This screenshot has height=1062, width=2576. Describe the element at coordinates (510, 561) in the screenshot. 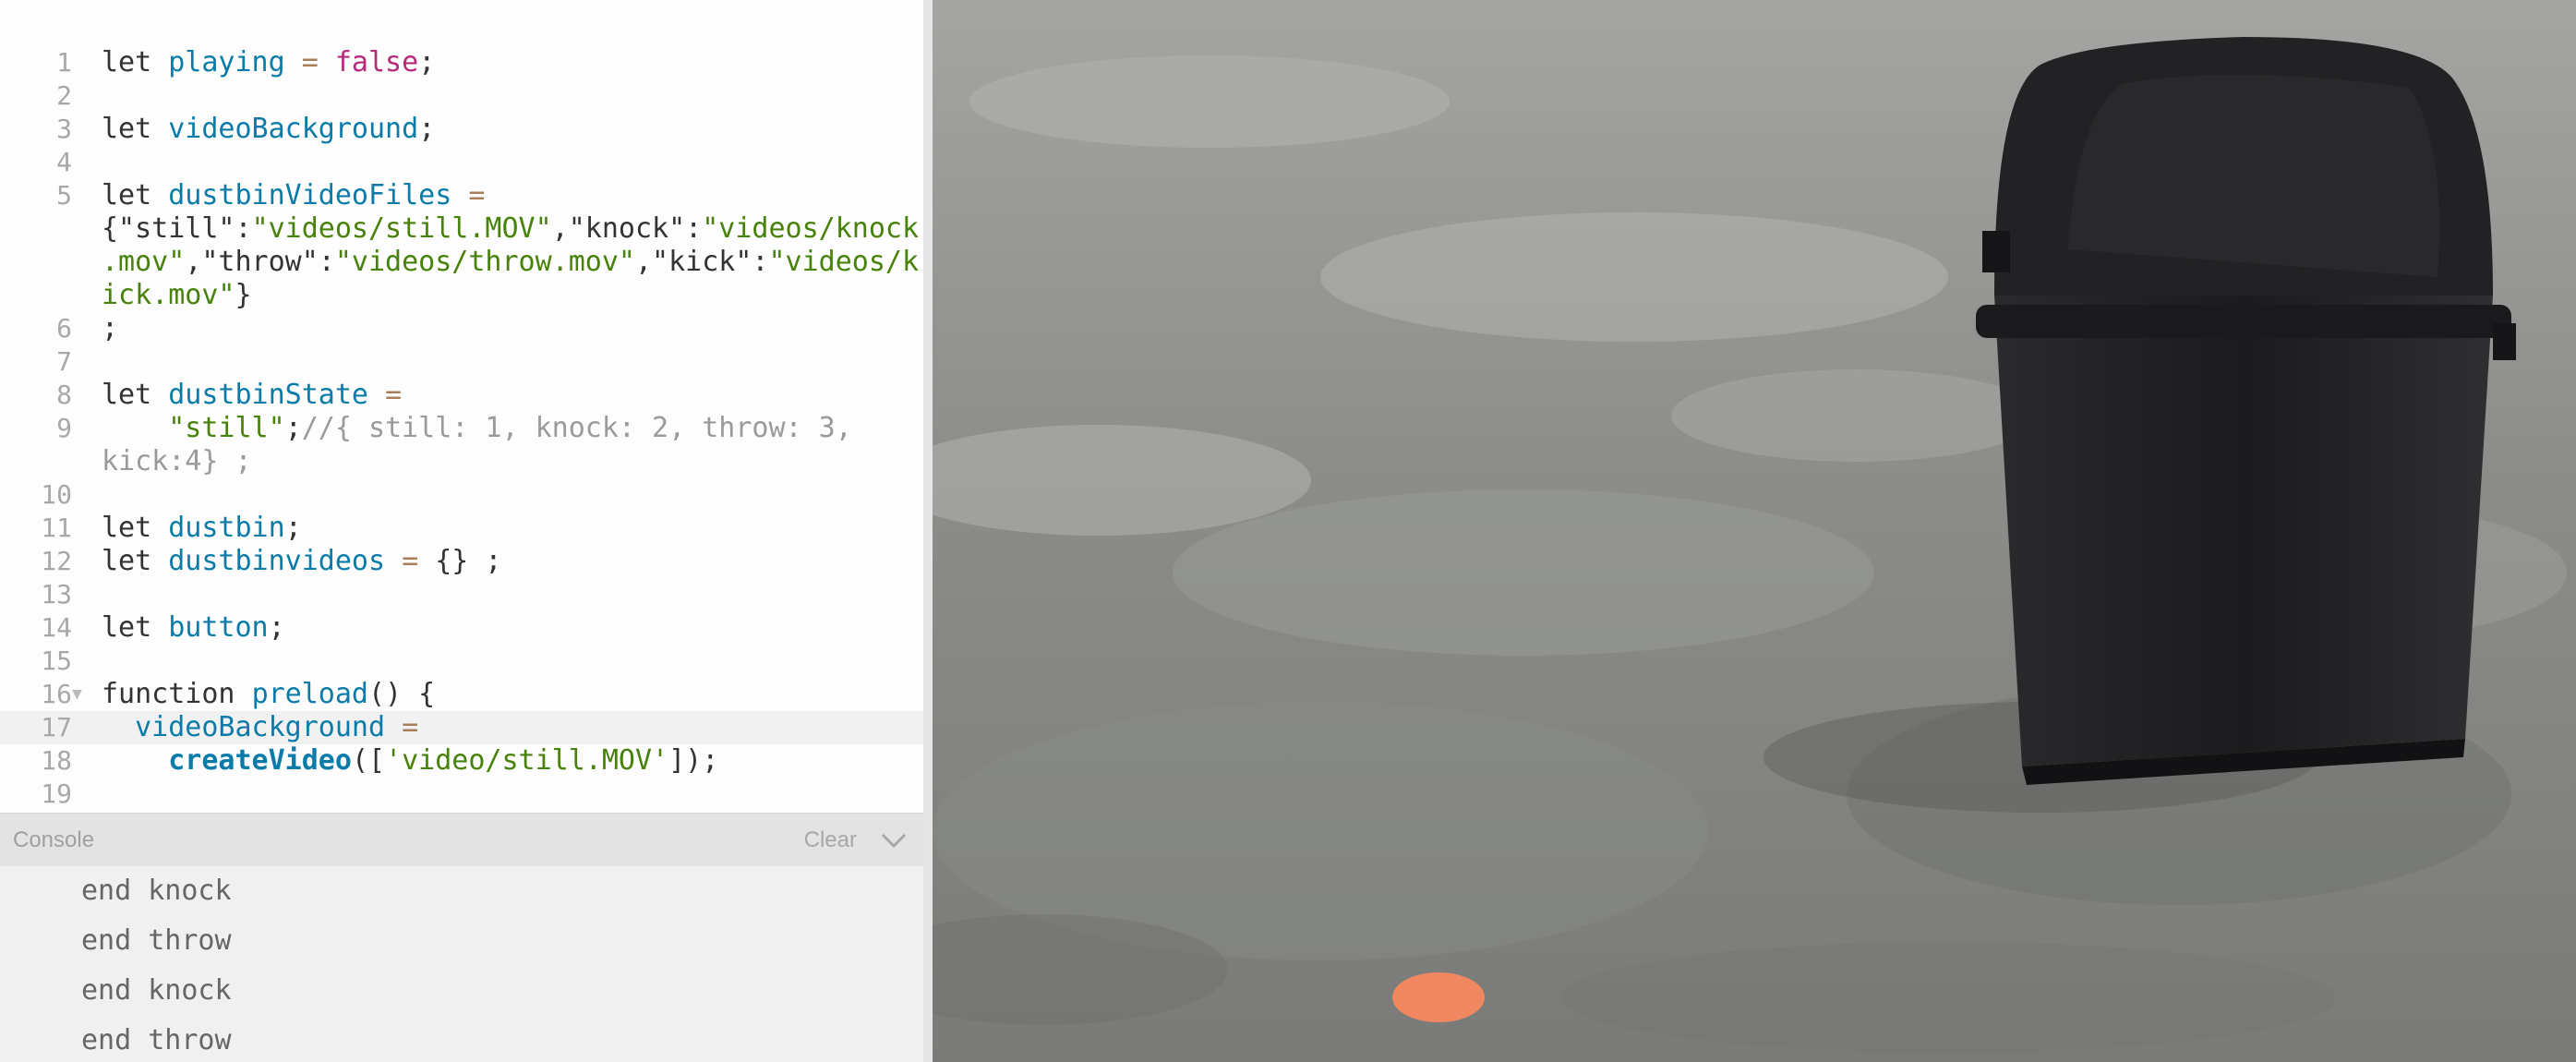

I see `code-text: let dustbinvideos = {} ;` at that location.